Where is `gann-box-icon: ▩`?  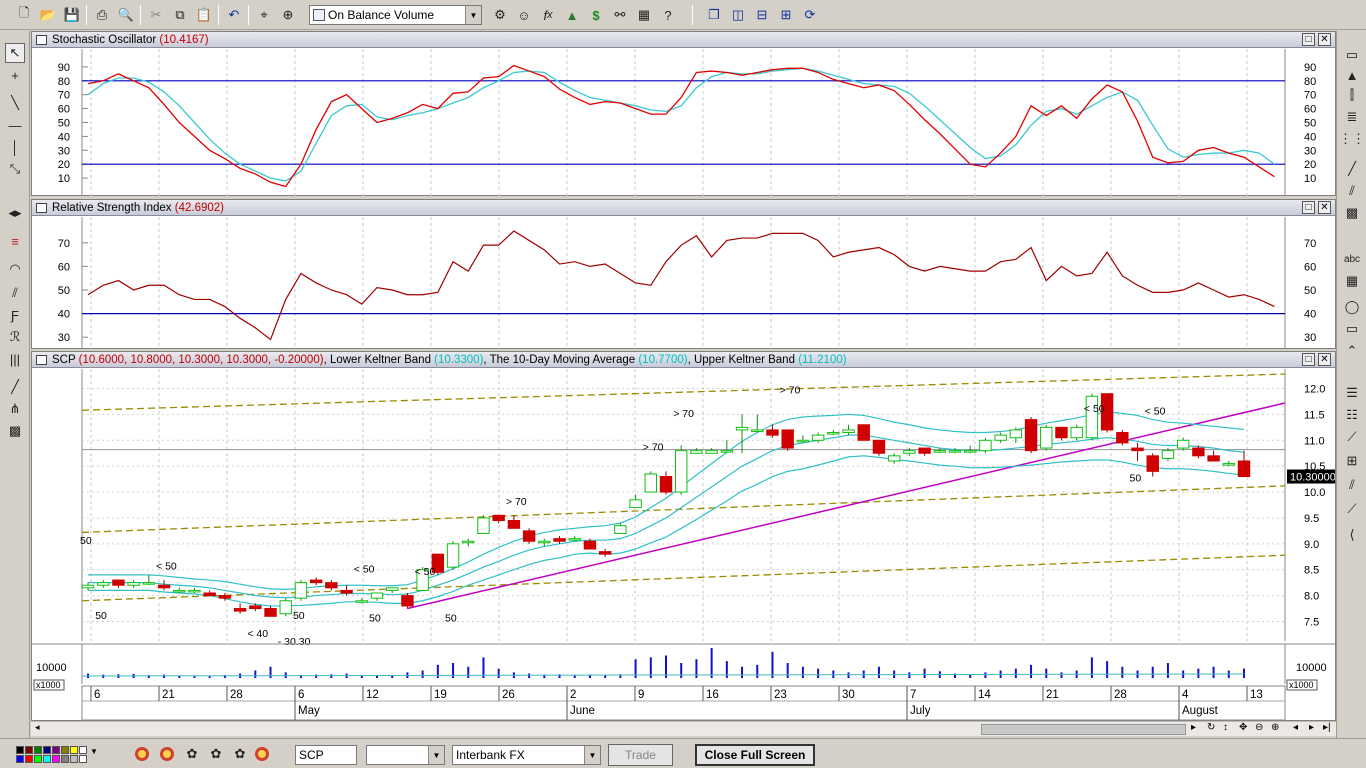
gann-box-icon: ▩ is located at coordinates (1352, 213).